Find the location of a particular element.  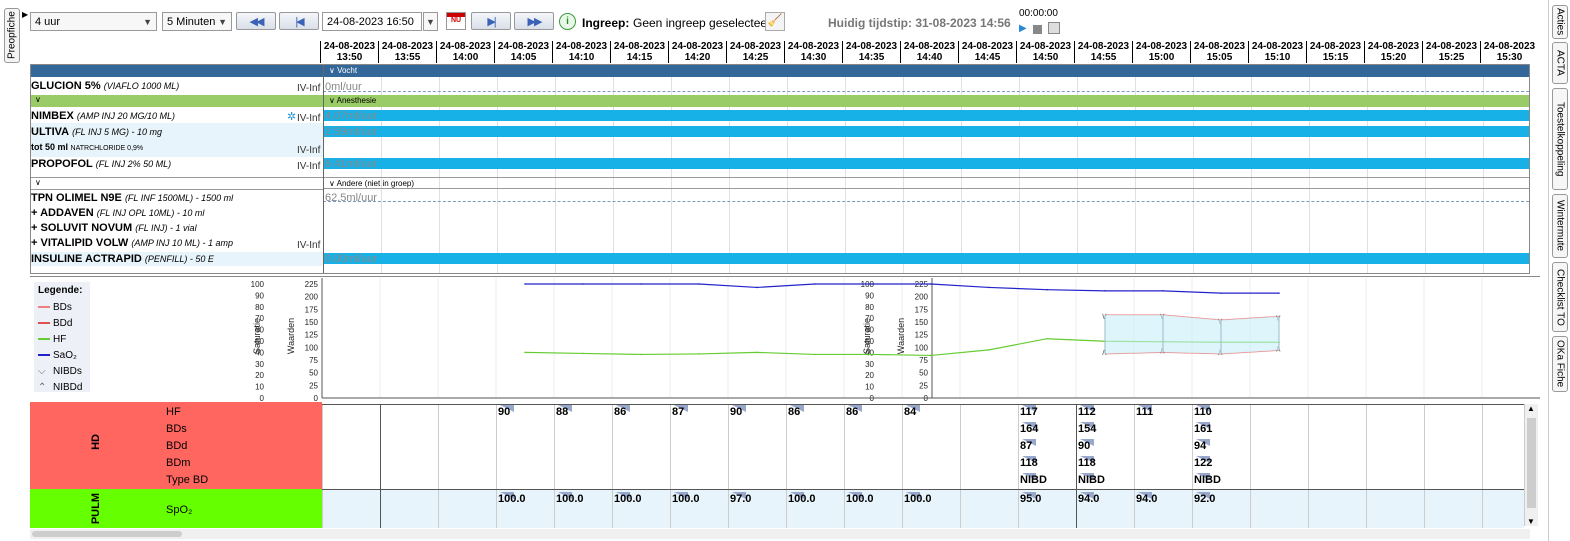

tab-preopfiche: Preopfiche is located at coordinates (12, 35).